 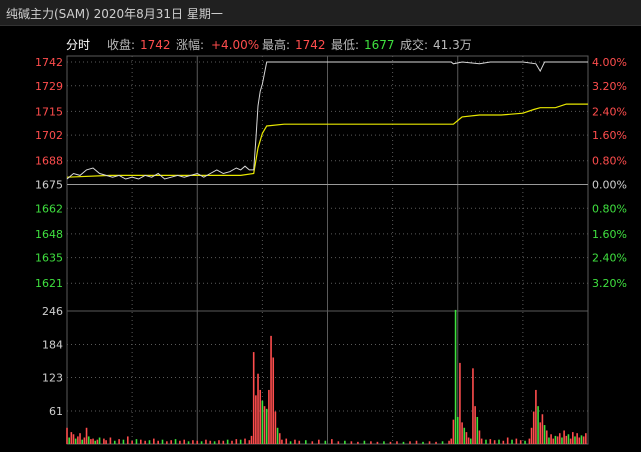 I want to click on chart-title: 纯碱主力(SAM) 2020年8月31日 星期一, so click(x=114, y=14).